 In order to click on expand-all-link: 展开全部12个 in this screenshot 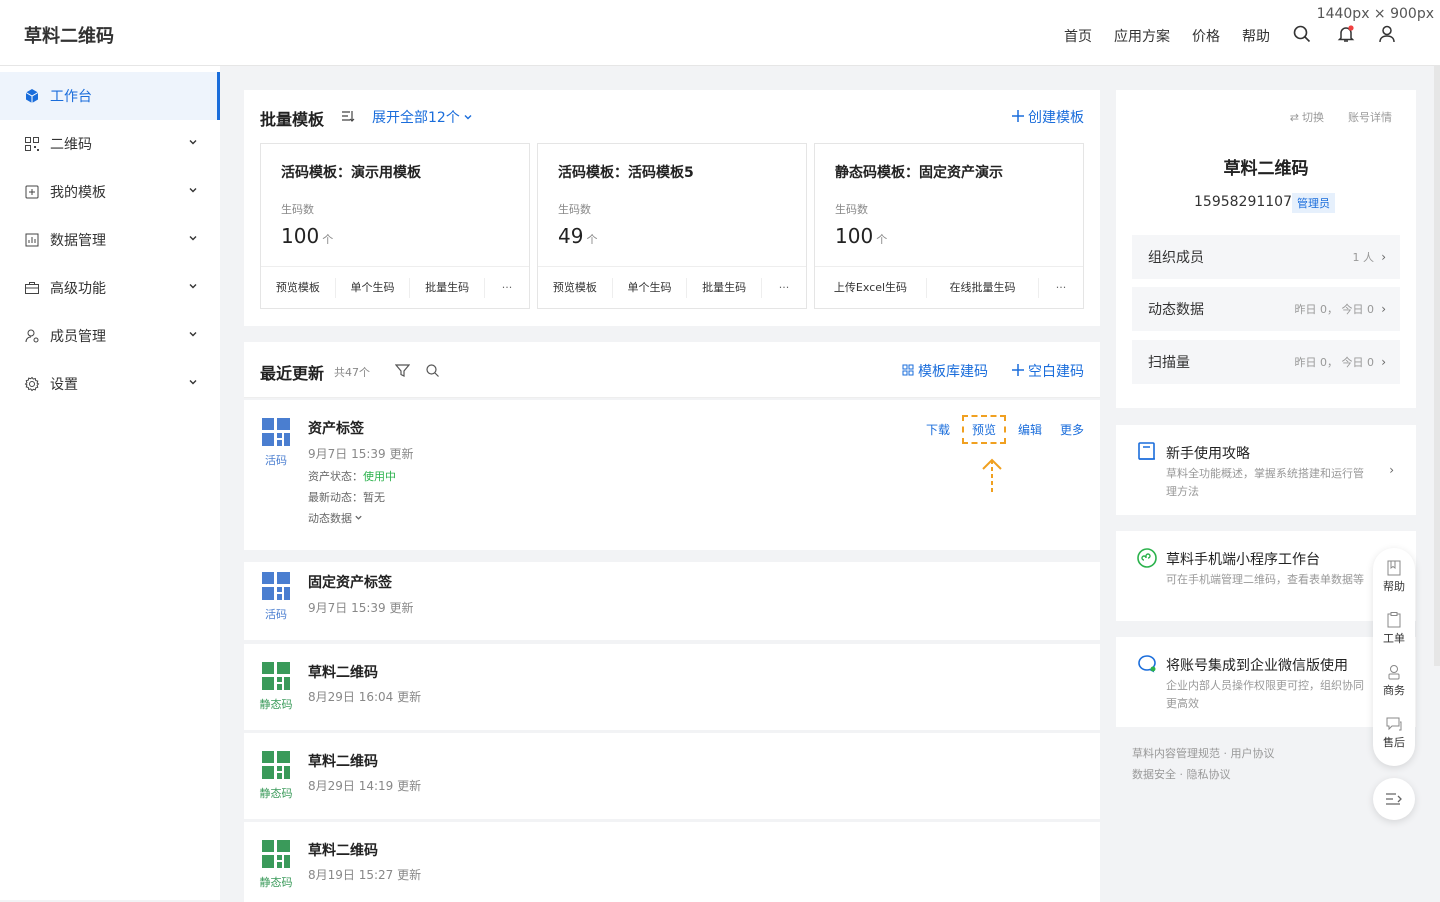, I will do `click(422, 117)`.